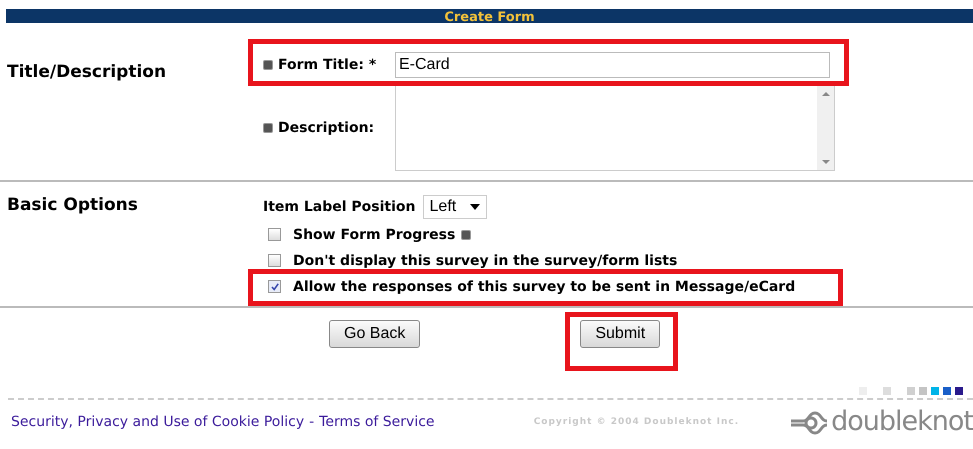 This screenshot has width=973, height=449. I want to click on label-position-dropdown: Left, so click(455, 207).